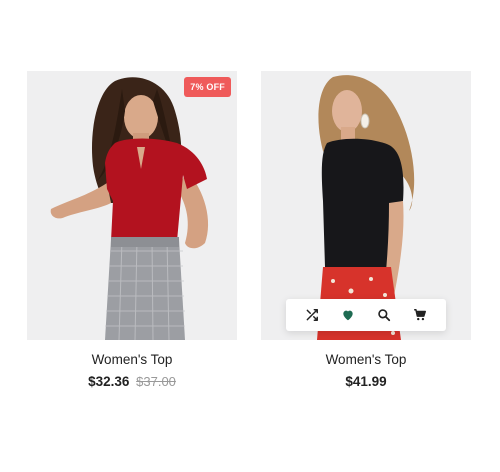 The image size is (500, 472). I want to click on cart-icon, so click(420, 315).